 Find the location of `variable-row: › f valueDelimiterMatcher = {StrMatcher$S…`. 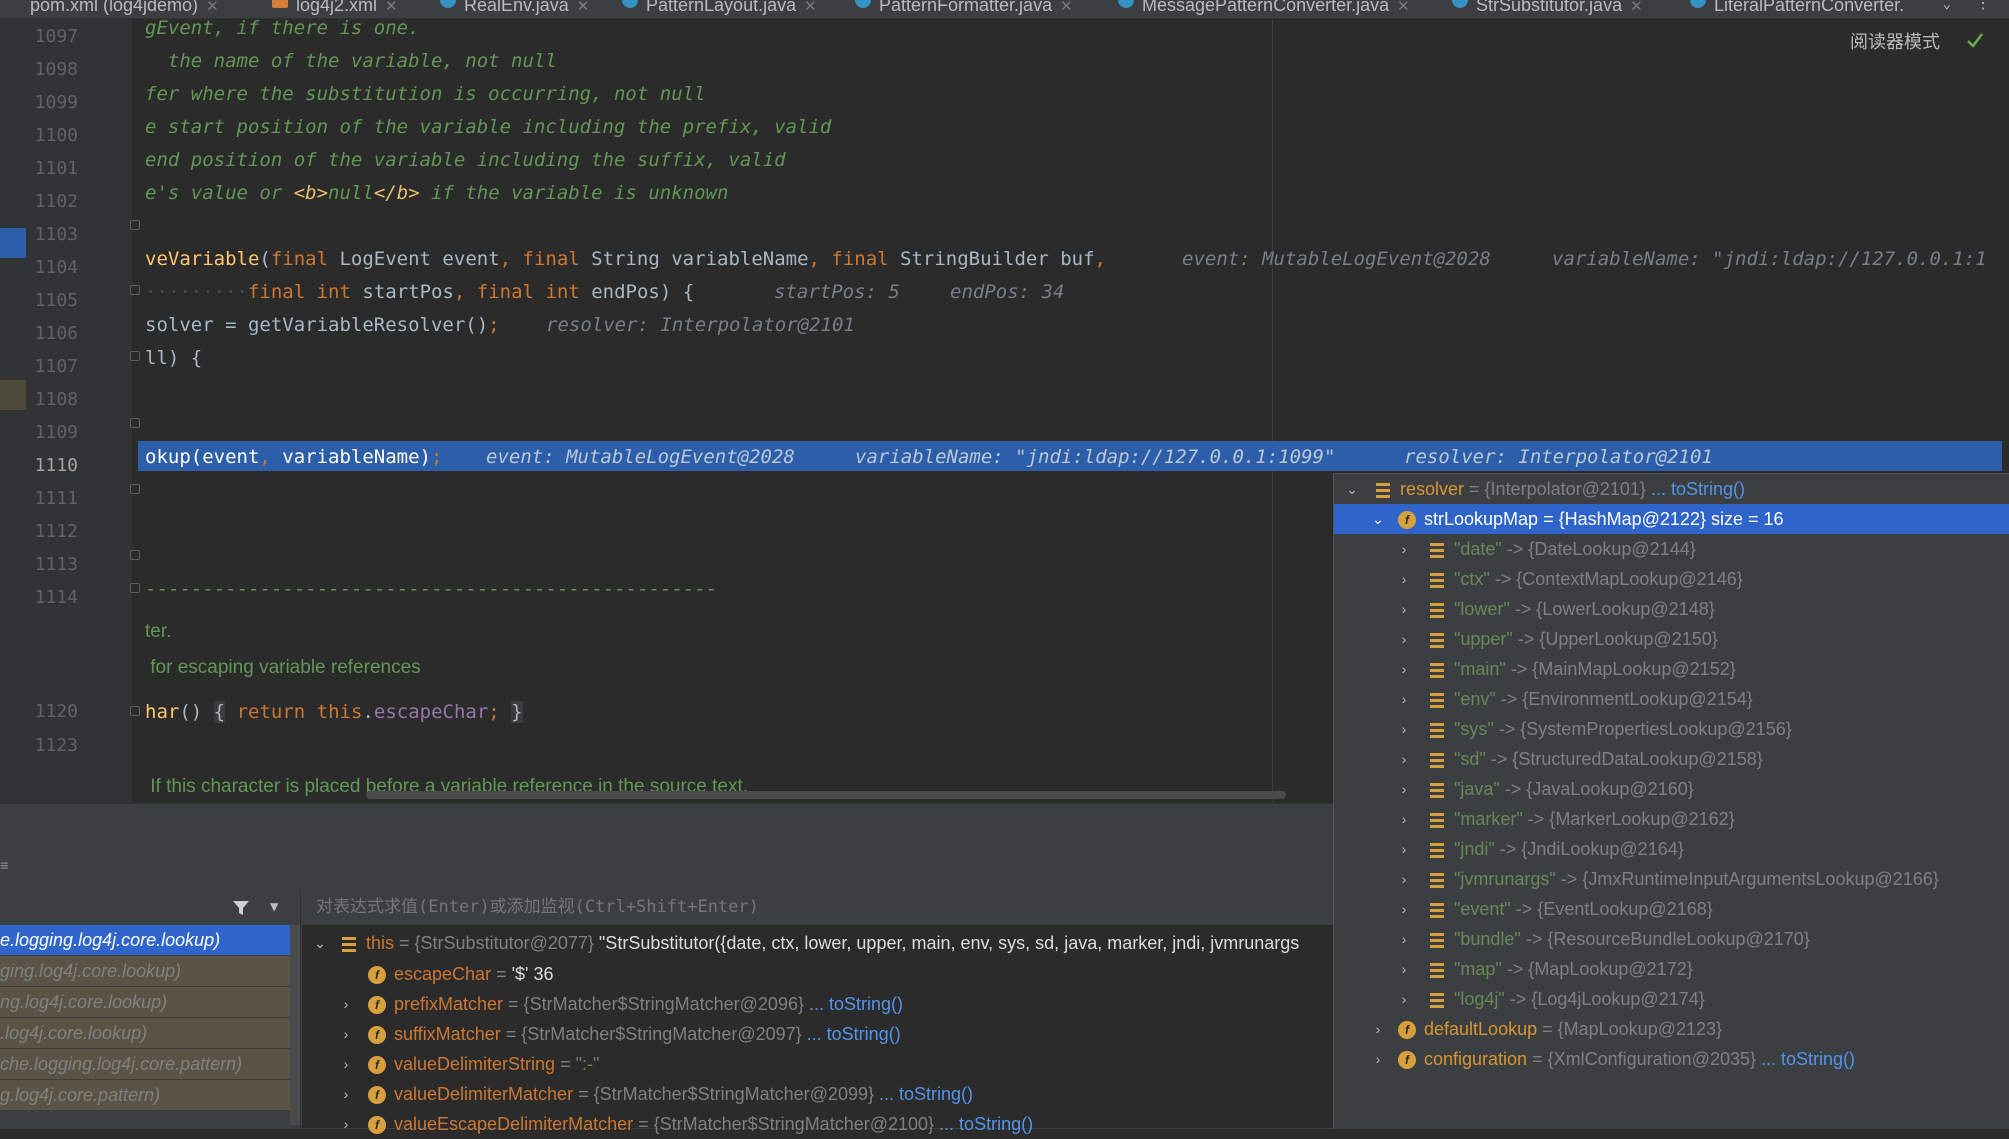

variable-row: › f valueDelimiterMatcher = {StrMatcher$S… is located at coordinates (817, 1094).